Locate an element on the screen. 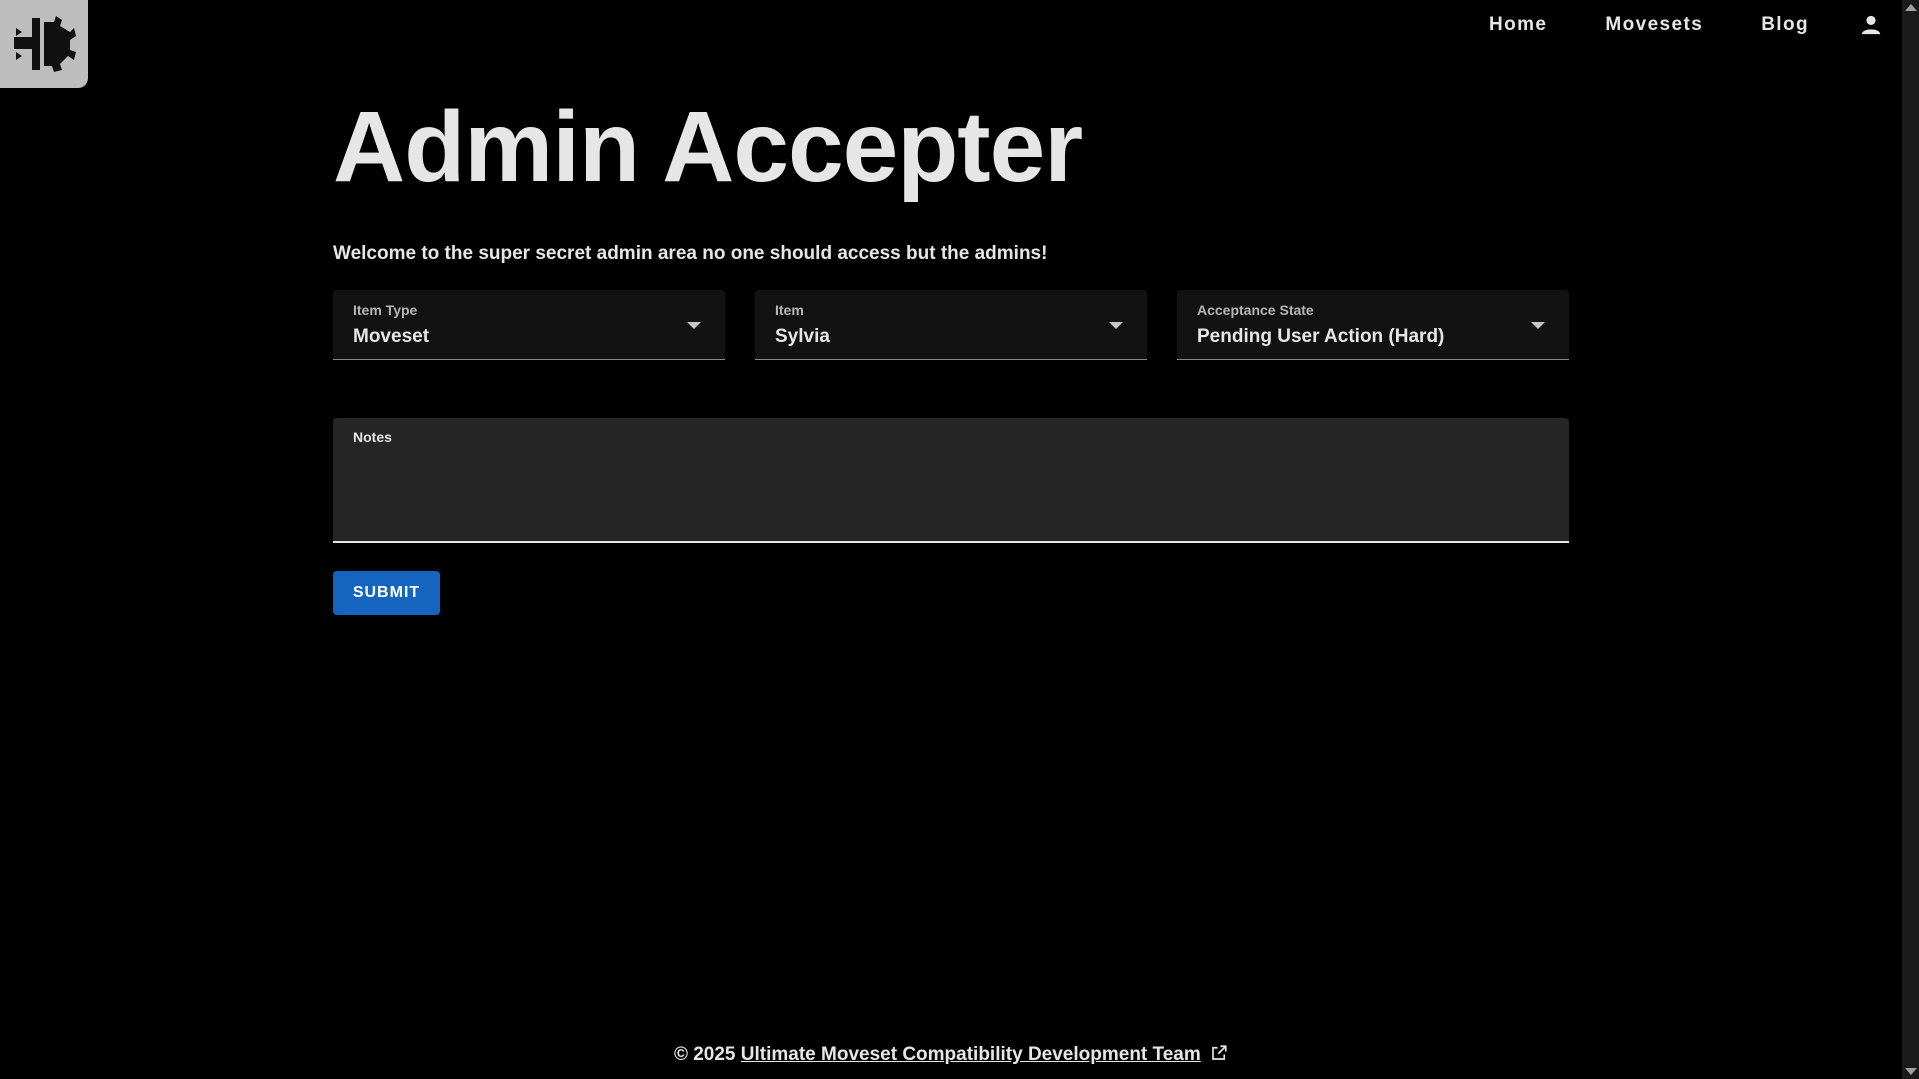 Image resolution: width=1919 pixels, height=1079 pixels. open-in-new-icon is located at coordinates (1219, 1056).